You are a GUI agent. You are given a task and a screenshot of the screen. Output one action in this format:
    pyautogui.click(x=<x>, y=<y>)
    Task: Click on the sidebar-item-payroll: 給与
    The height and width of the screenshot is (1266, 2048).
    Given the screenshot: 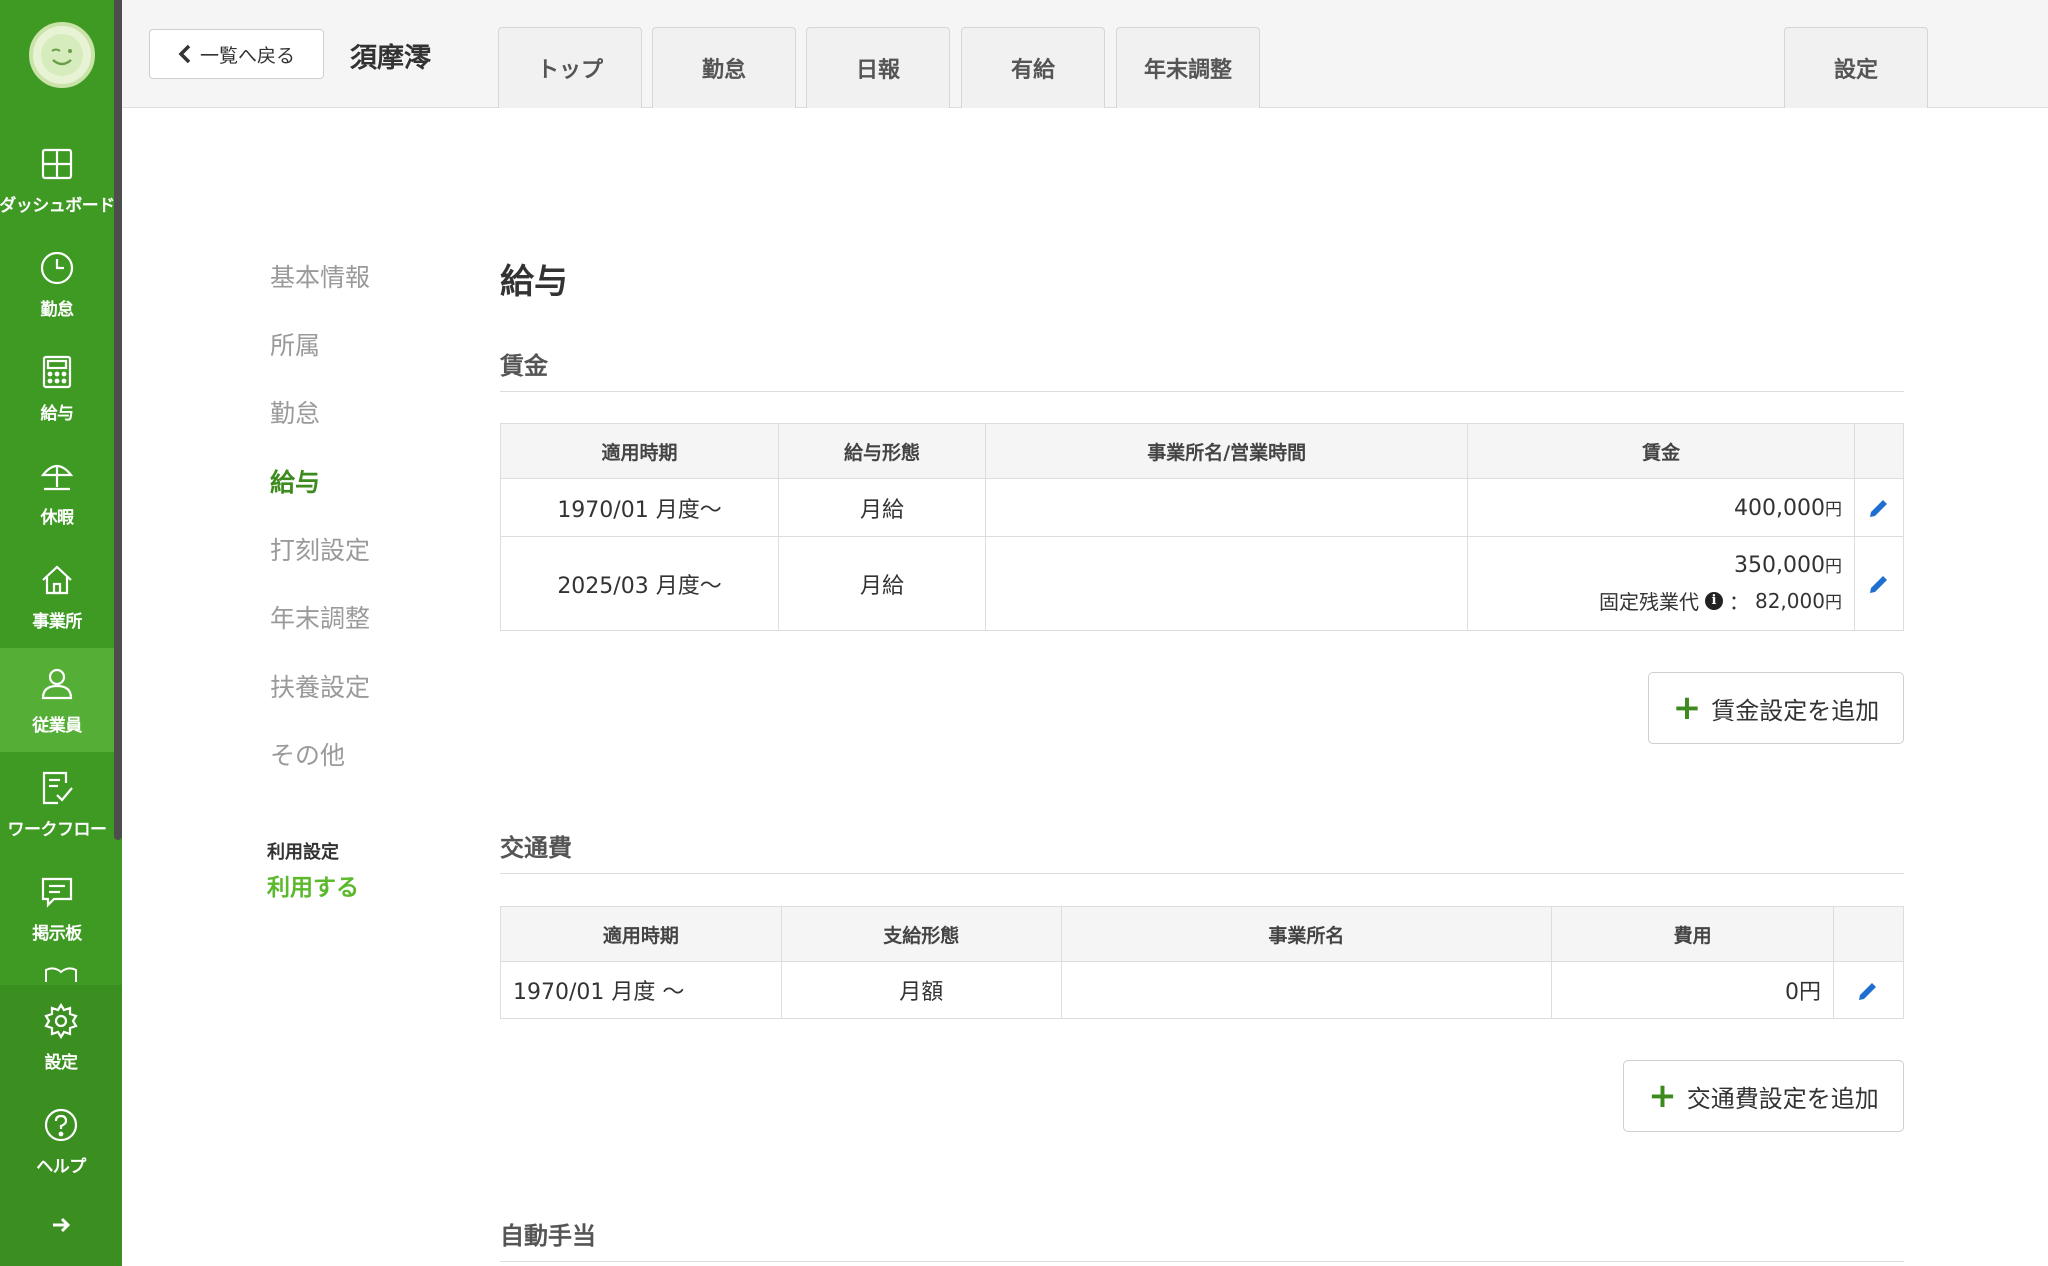 What is the action you would take?
    pyautogui.click(x=57, y=388)
    